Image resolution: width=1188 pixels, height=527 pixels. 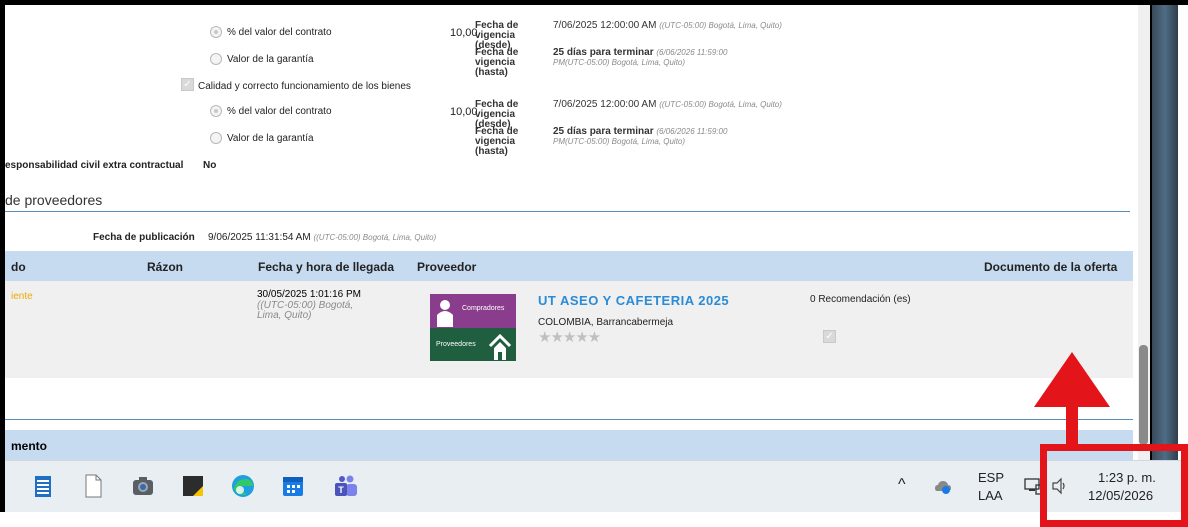 I want to click on publication-label: Fecha de publicación, so click(x=144, y=237).